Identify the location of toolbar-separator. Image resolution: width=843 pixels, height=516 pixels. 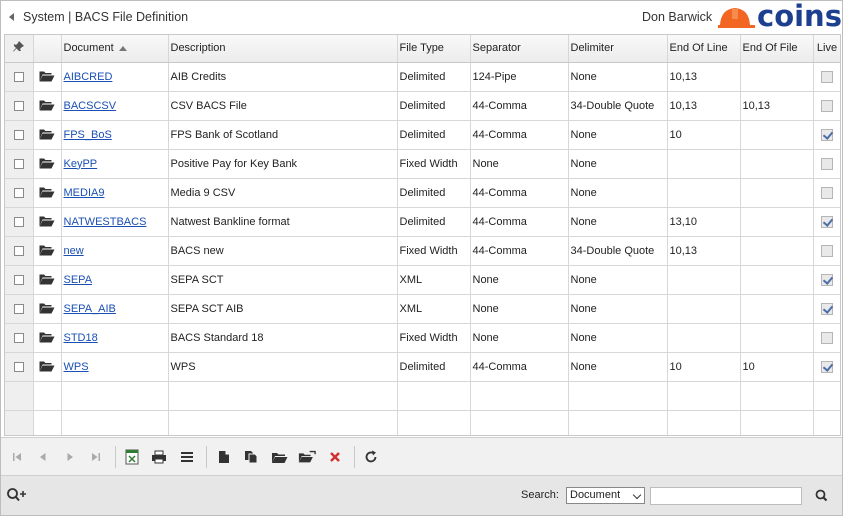
(354, 457).